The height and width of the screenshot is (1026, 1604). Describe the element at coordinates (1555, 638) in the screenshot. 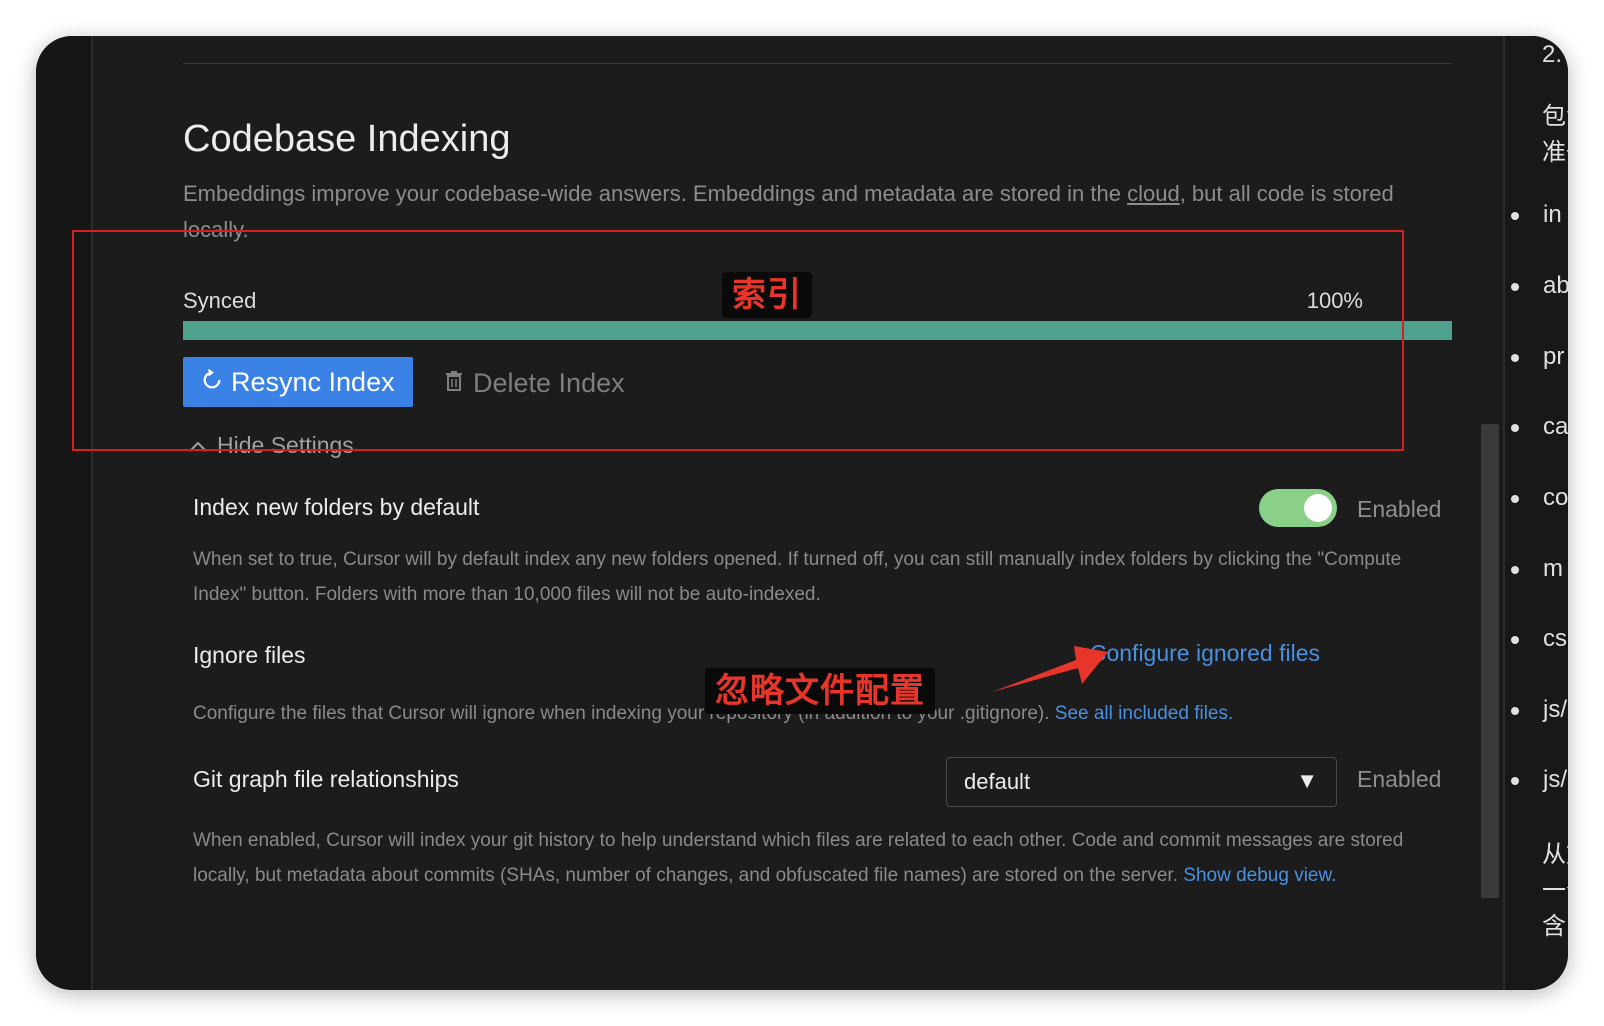

I see `bullet-text: cs` at that location.